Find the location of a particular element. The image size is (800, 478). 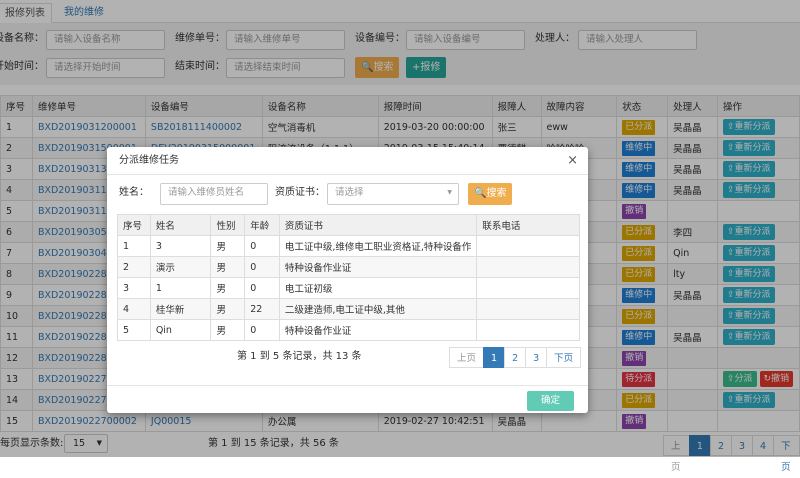

worker-cell: 二级建造师,电工证中级,其他 is located at coordinates (378, 309).